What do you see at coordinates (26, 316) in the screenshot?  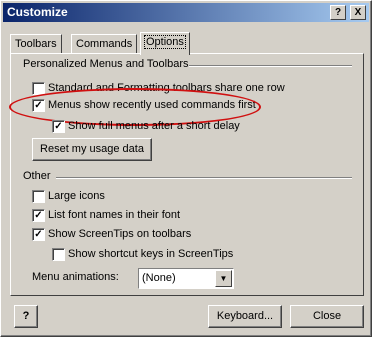 I see `help-button: ?` at bounding box center [26, 316].